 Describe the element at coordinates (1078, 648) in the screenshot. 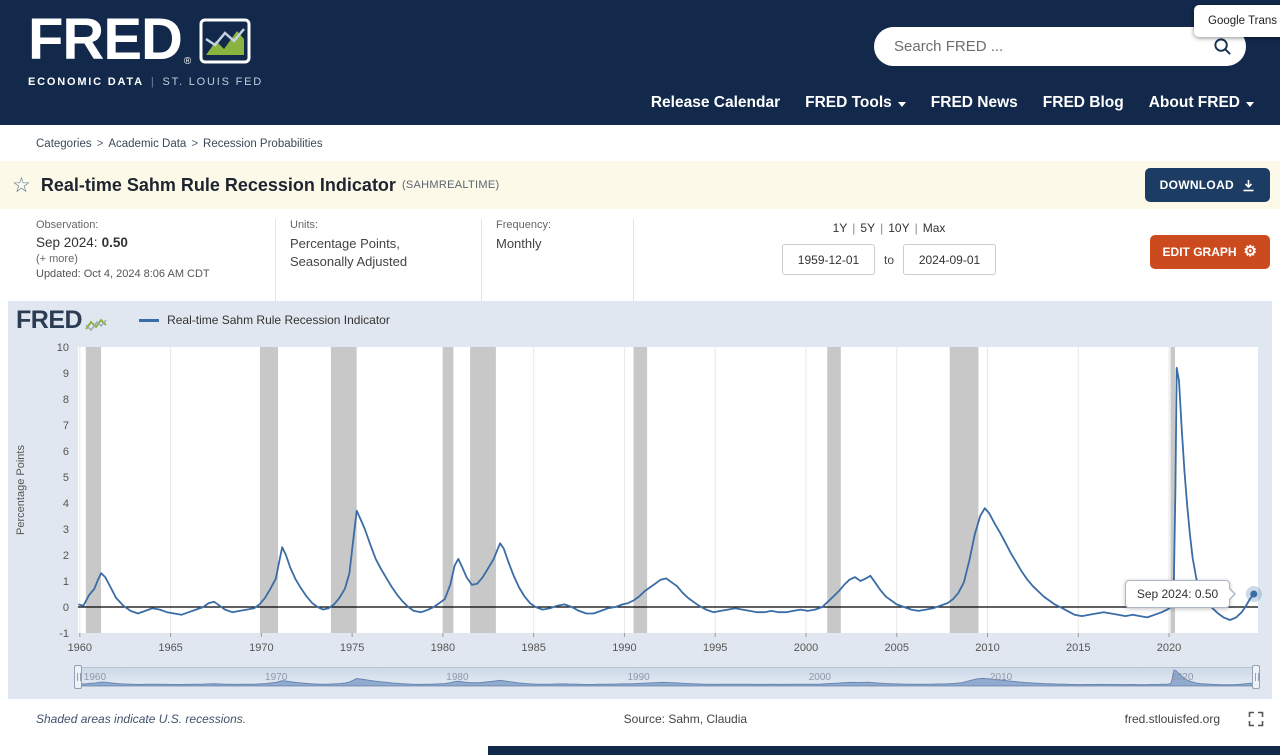

I see `x-tick-label: 2015` at that location.